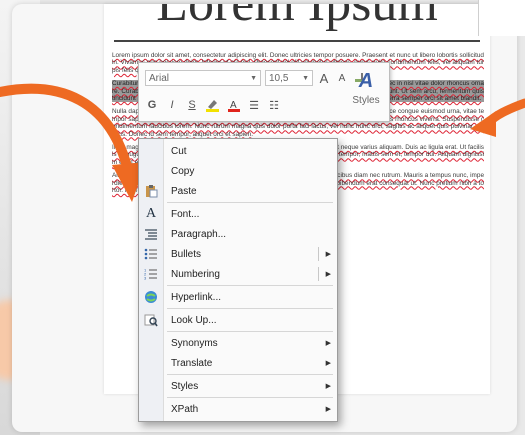 The image size is (525, 435). I want to click on menu-item-label: Cut, so click(179, 151).